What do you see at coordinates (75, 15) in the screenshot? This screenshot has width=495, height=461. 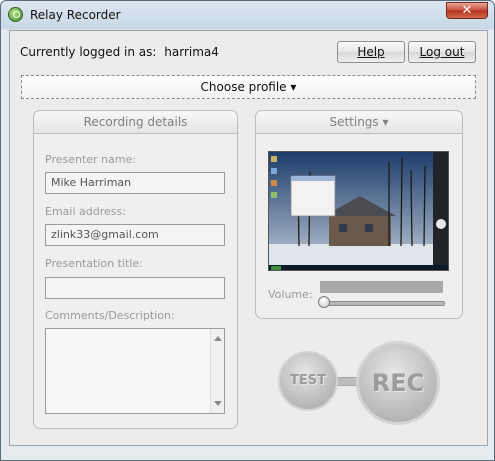 I see `window-title: Relay Recorder` at bounding box center [75, 15].